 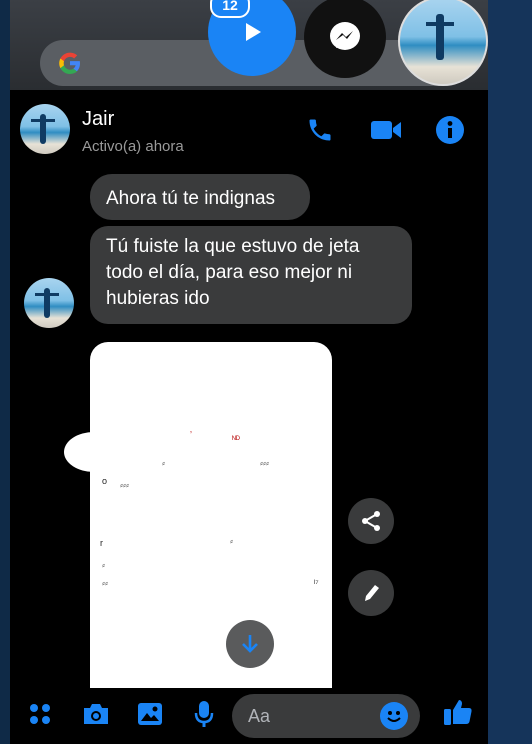 I want to click on avatar, so click(x=45, y=129).